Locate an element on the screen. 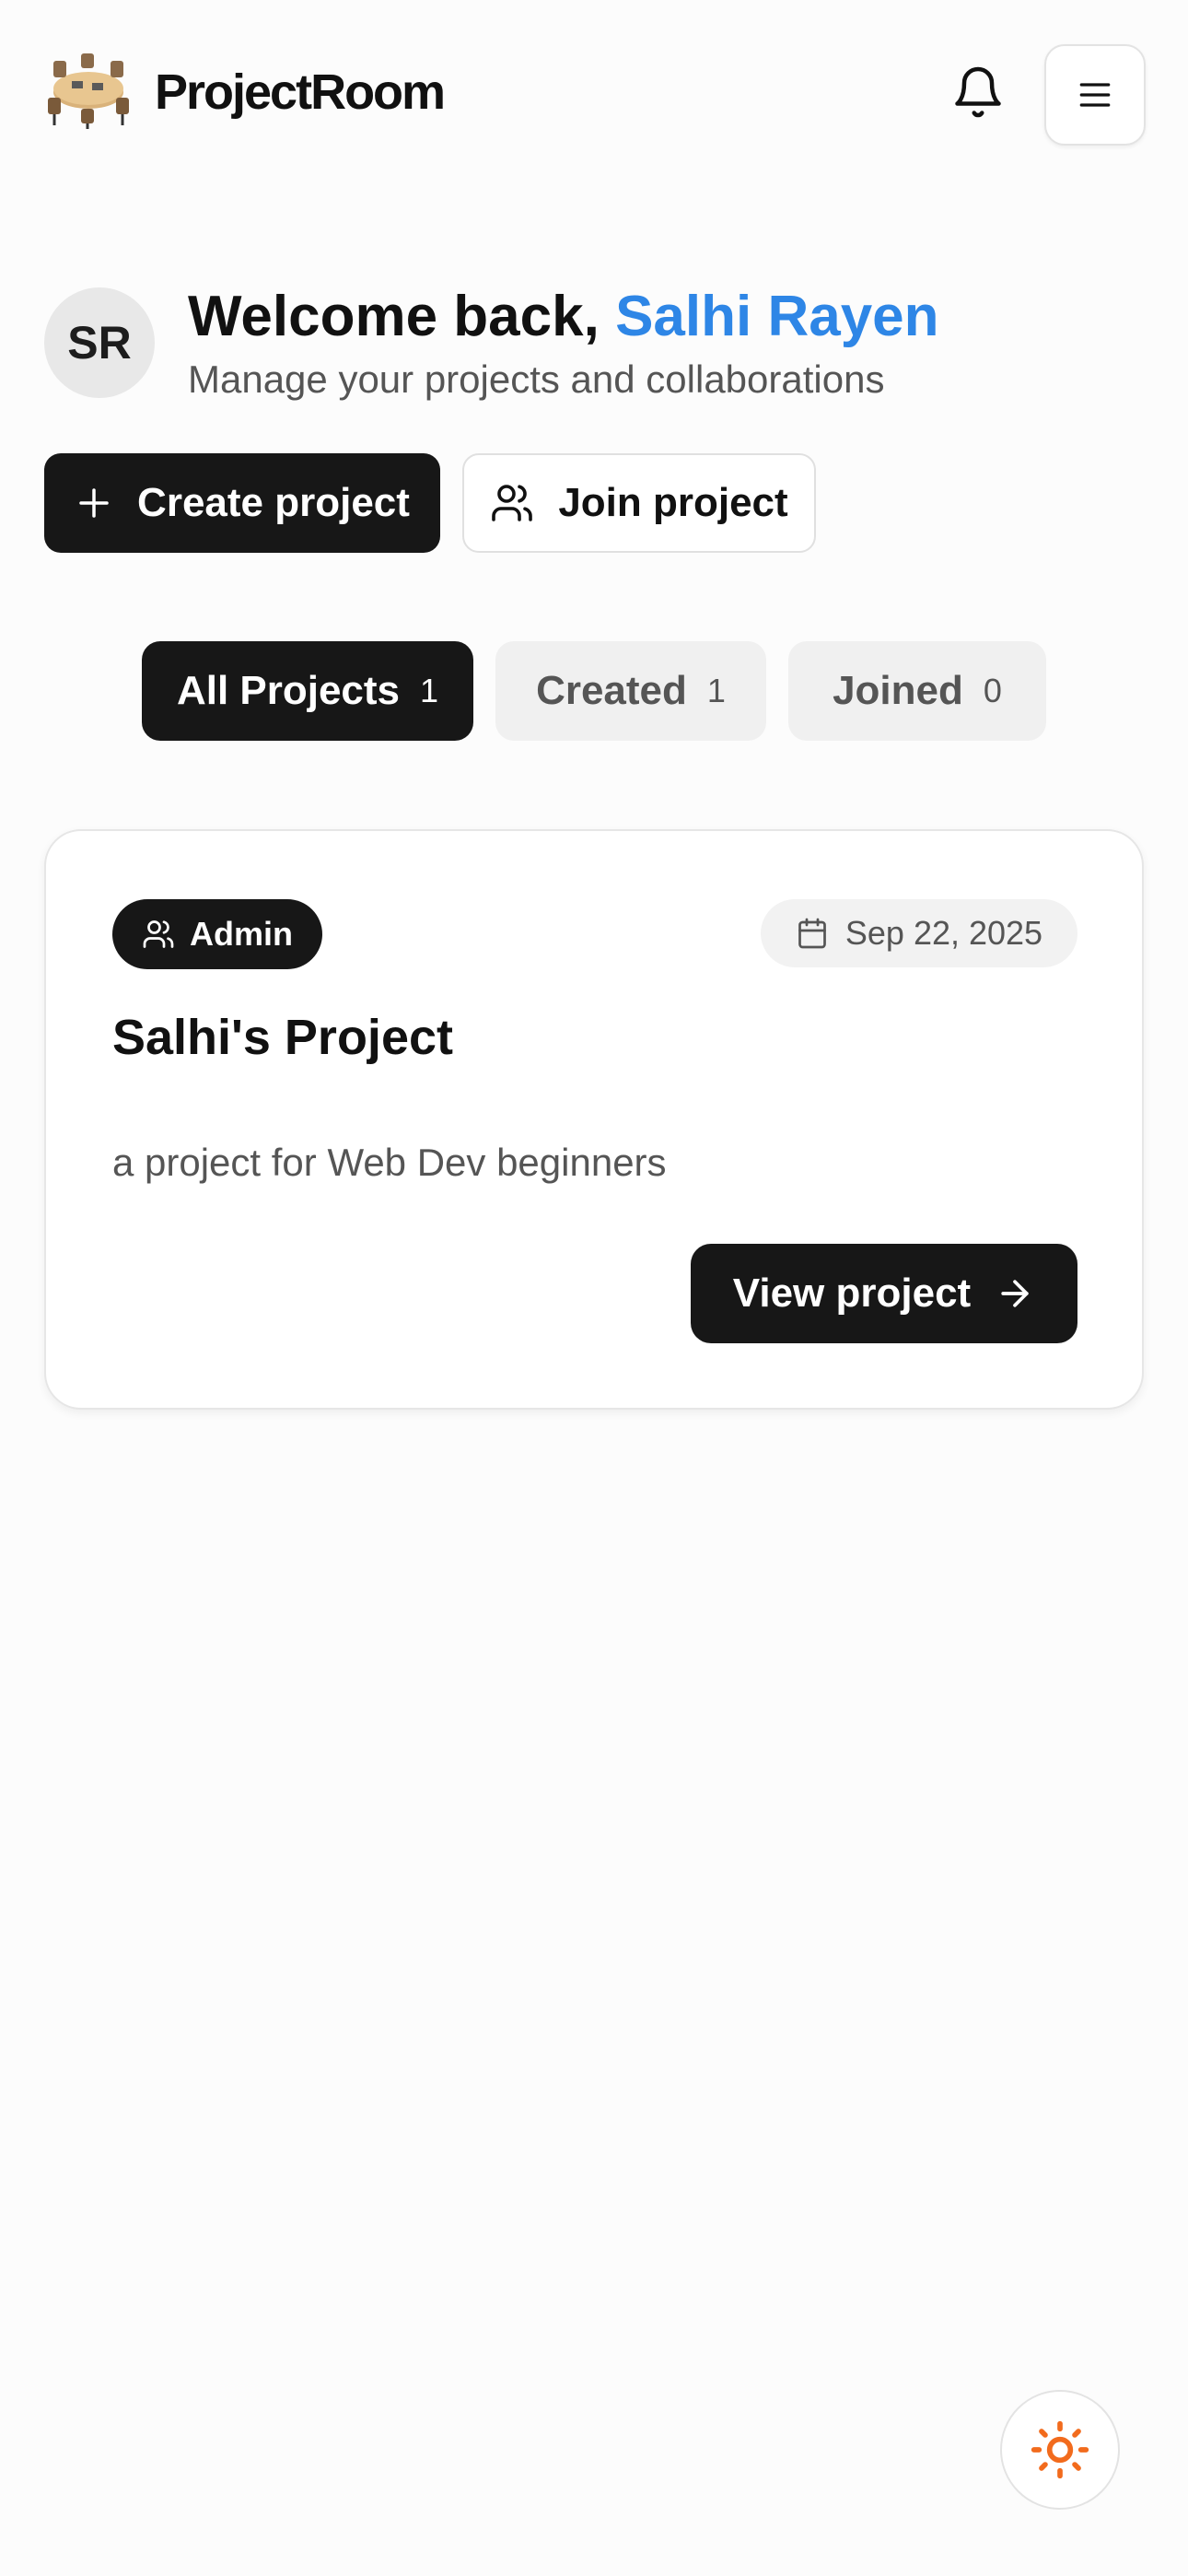 This screenshot has width=1188, height=2576. theme-toggle-button is located at coordinates (1060, 2450).